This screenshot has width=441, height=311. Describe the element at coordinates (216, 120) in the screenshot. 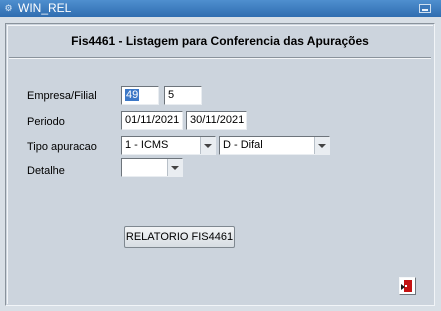

I see `periodo-fim-field: 30/11/2021` at that location.